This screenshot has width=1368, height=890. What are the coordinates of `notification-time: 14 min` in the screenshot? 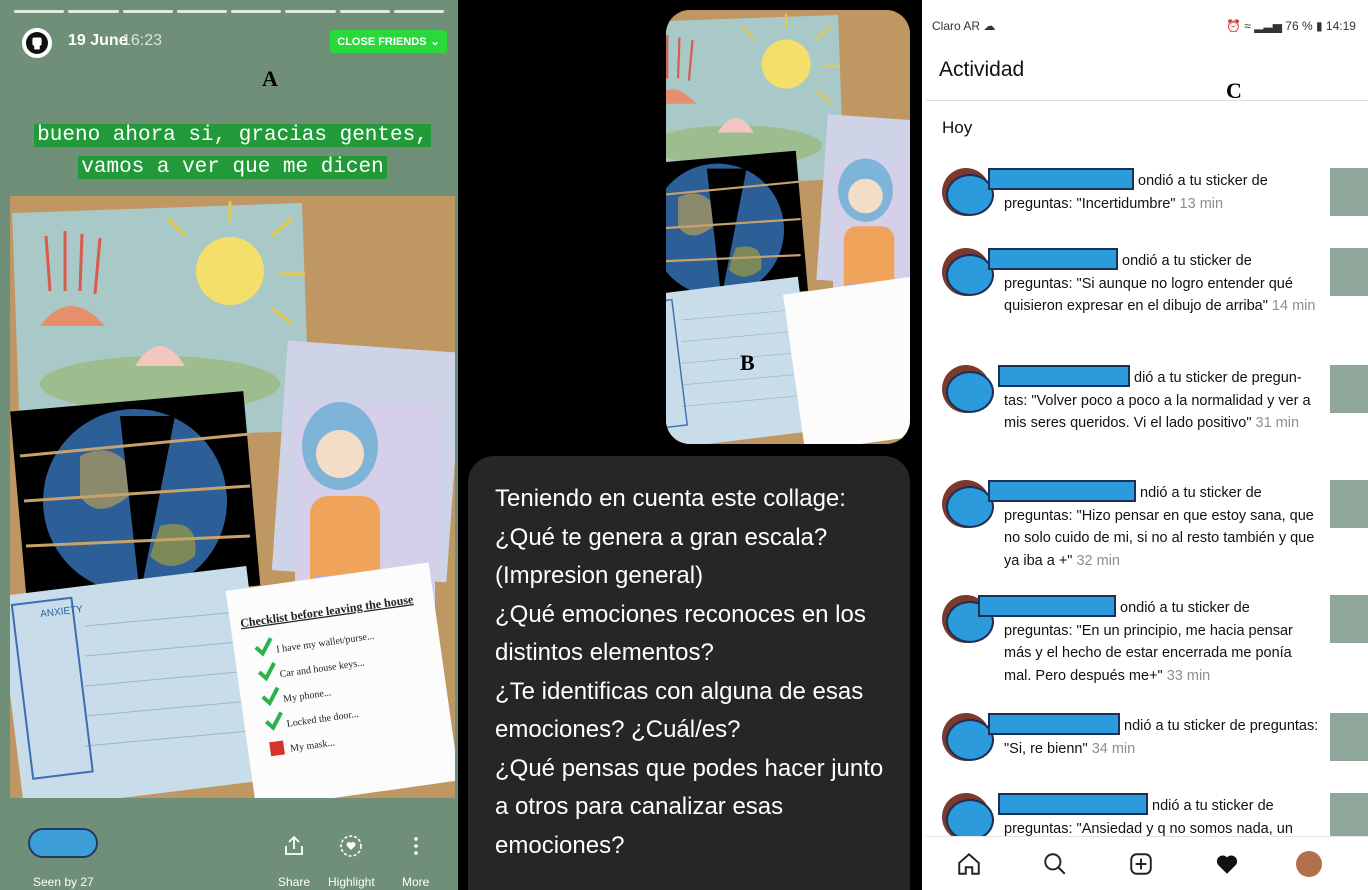 It's located at (1293, 306).